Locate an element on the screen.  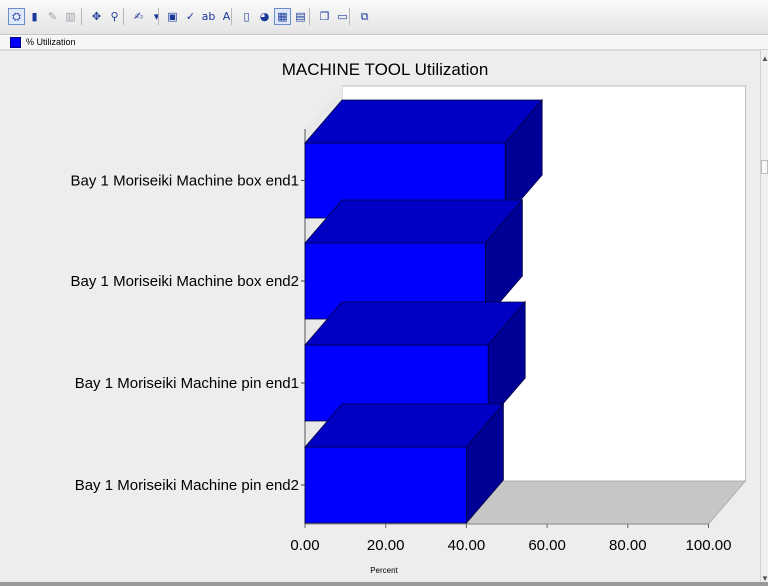
copy-icon: ❐ is located at coordinates (324, 16).